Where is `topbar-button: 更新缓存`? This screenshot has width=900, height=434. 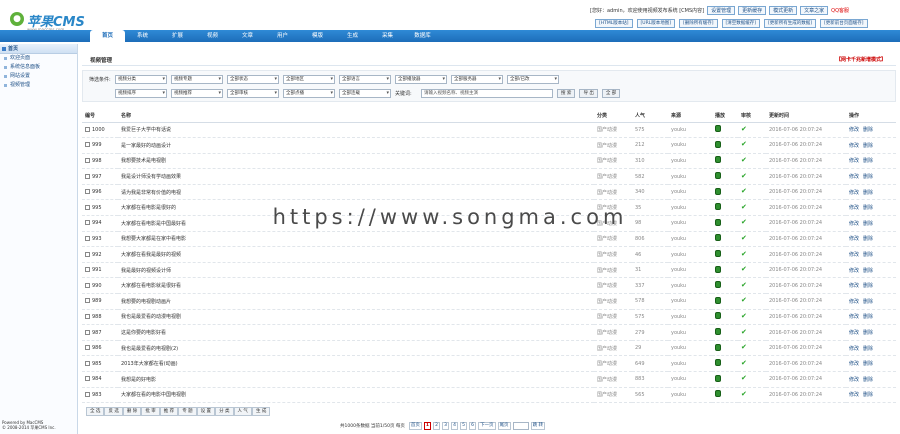
topbar-button: 更新缓存 is located at coordinates (752, 10).